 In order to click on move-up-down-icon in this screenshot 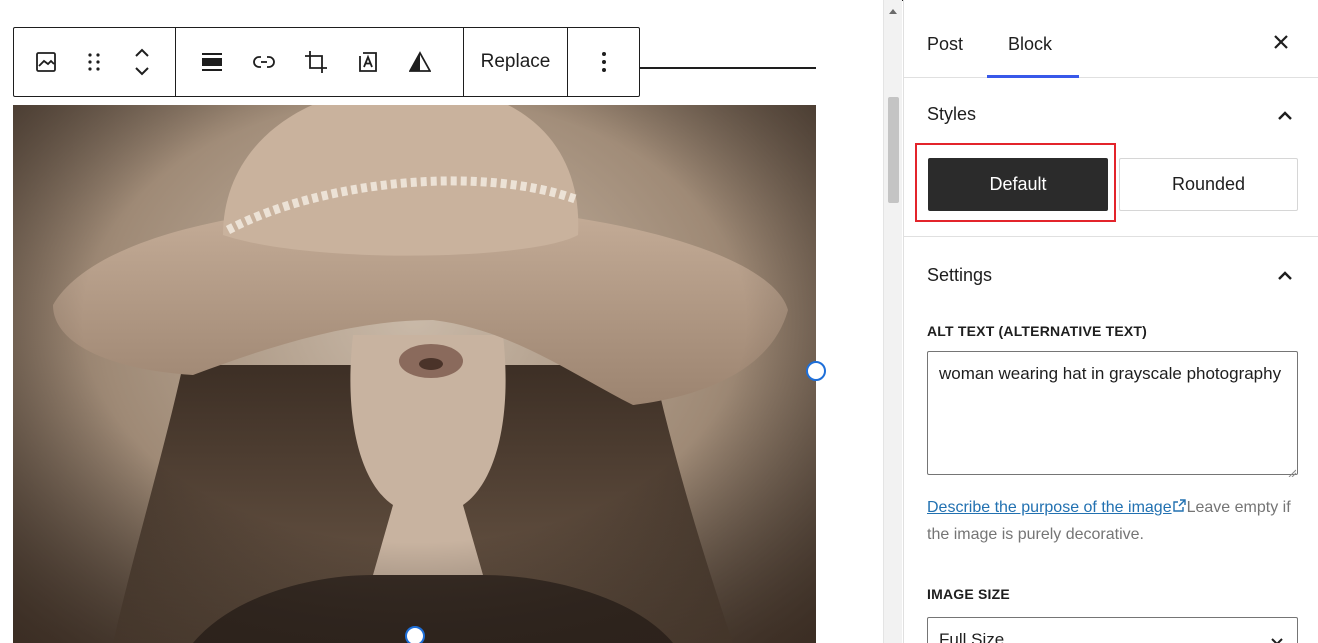, I will do `click(142, 62)`.